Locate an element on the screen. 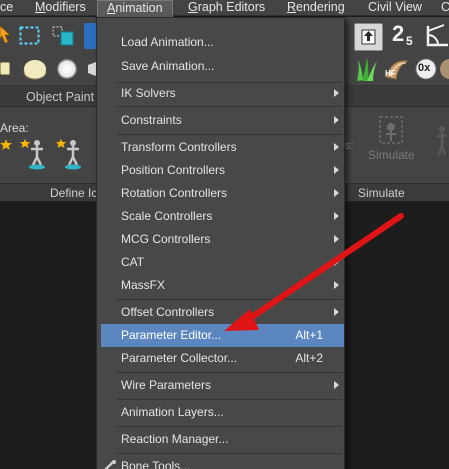 The width and height of the screenshot is (449, 469). snap-small-label: 5 is located at coordinates (409, 41).